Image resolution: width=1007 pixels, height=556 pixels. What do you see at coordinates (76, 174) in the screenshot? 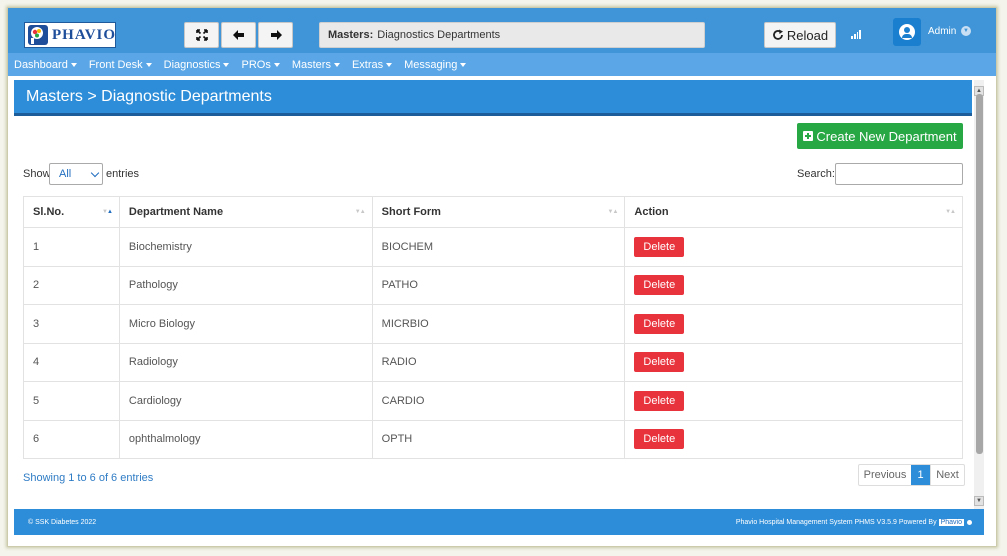
I see `entries-select: All` at bounding box center [76, 174].